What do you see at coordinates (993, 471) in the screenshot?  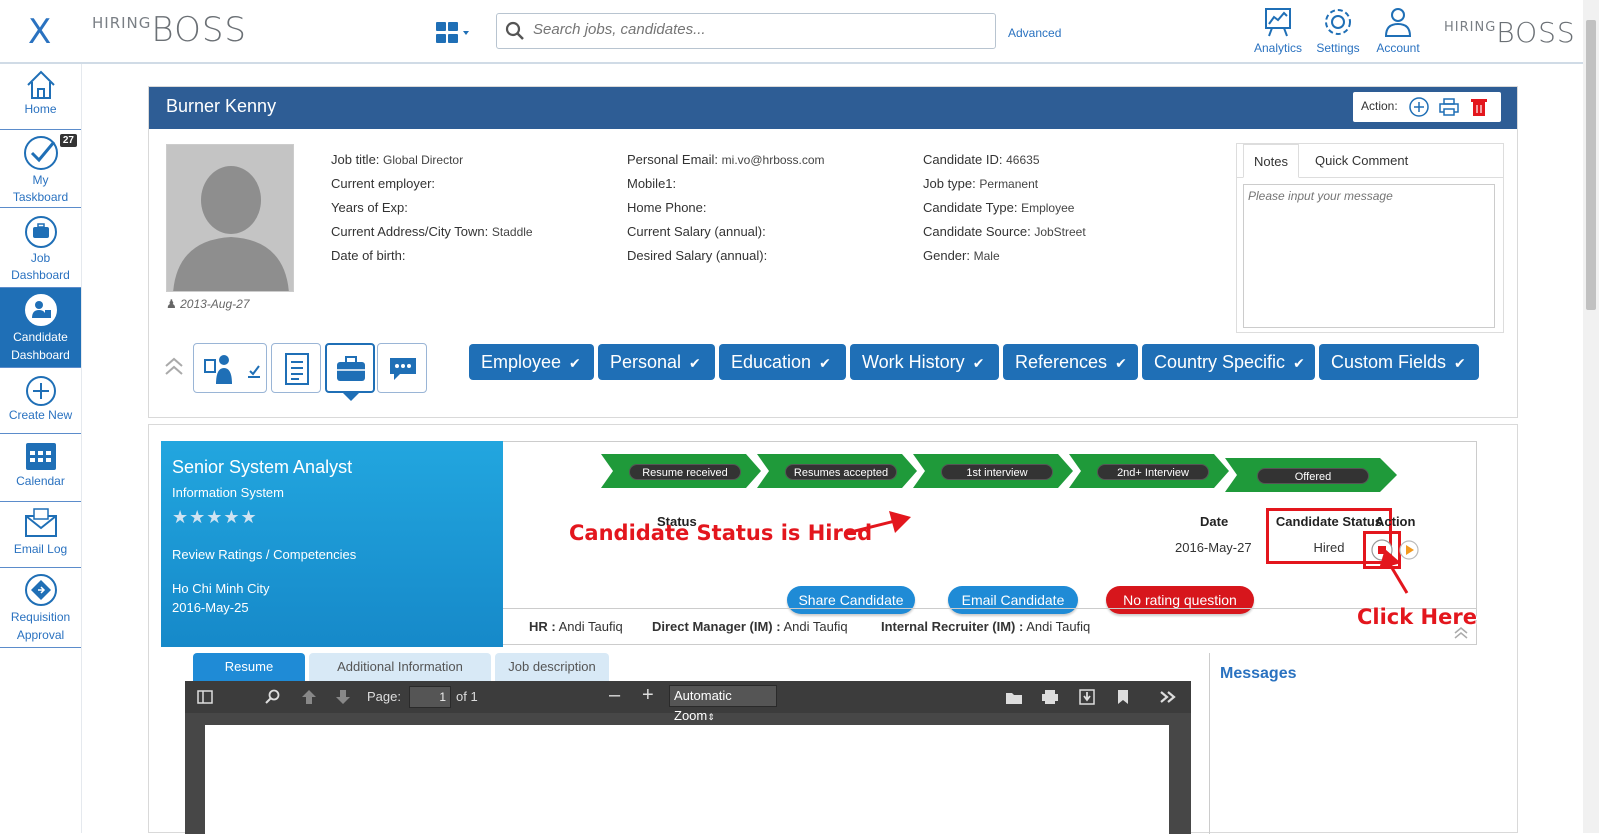 I see `stage-1st-interview: 1st interview` at bounding box center [993, 471].